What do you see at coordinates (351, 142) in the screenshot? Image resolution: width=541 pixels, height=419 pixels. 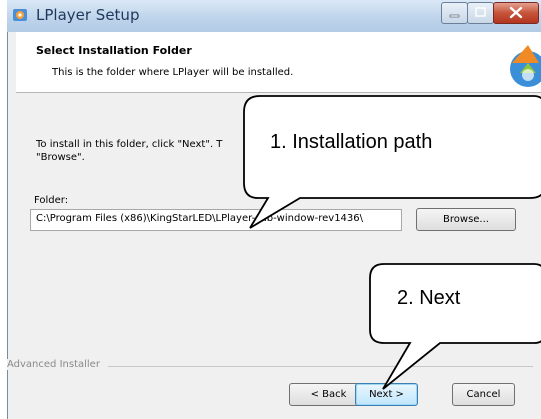 I see `callout-installation-path-text: 1. Installation path` at bounding box center [351, 142].